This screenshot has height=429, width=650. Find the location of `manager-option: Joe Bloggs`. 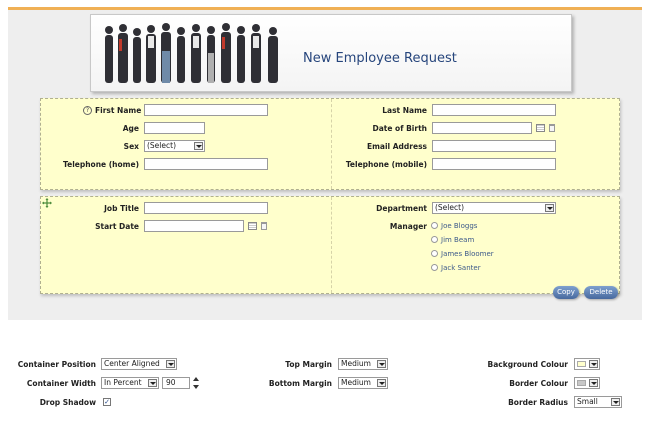

manager-option: Joe Bloggs is located at coordinates (454, 226).